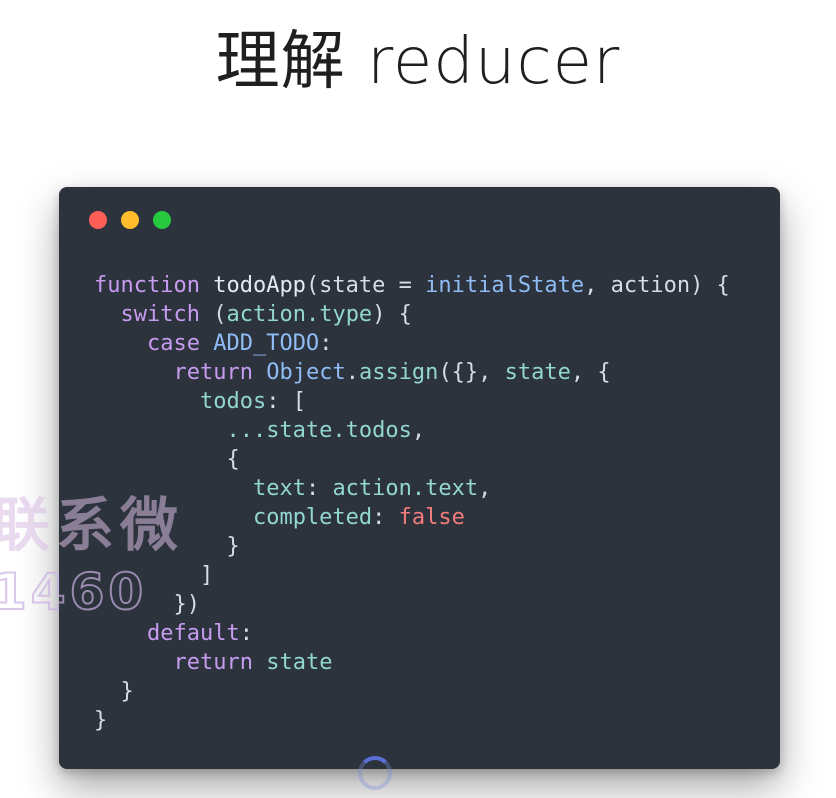  I want to click on code-token: (, so click(213, 314).